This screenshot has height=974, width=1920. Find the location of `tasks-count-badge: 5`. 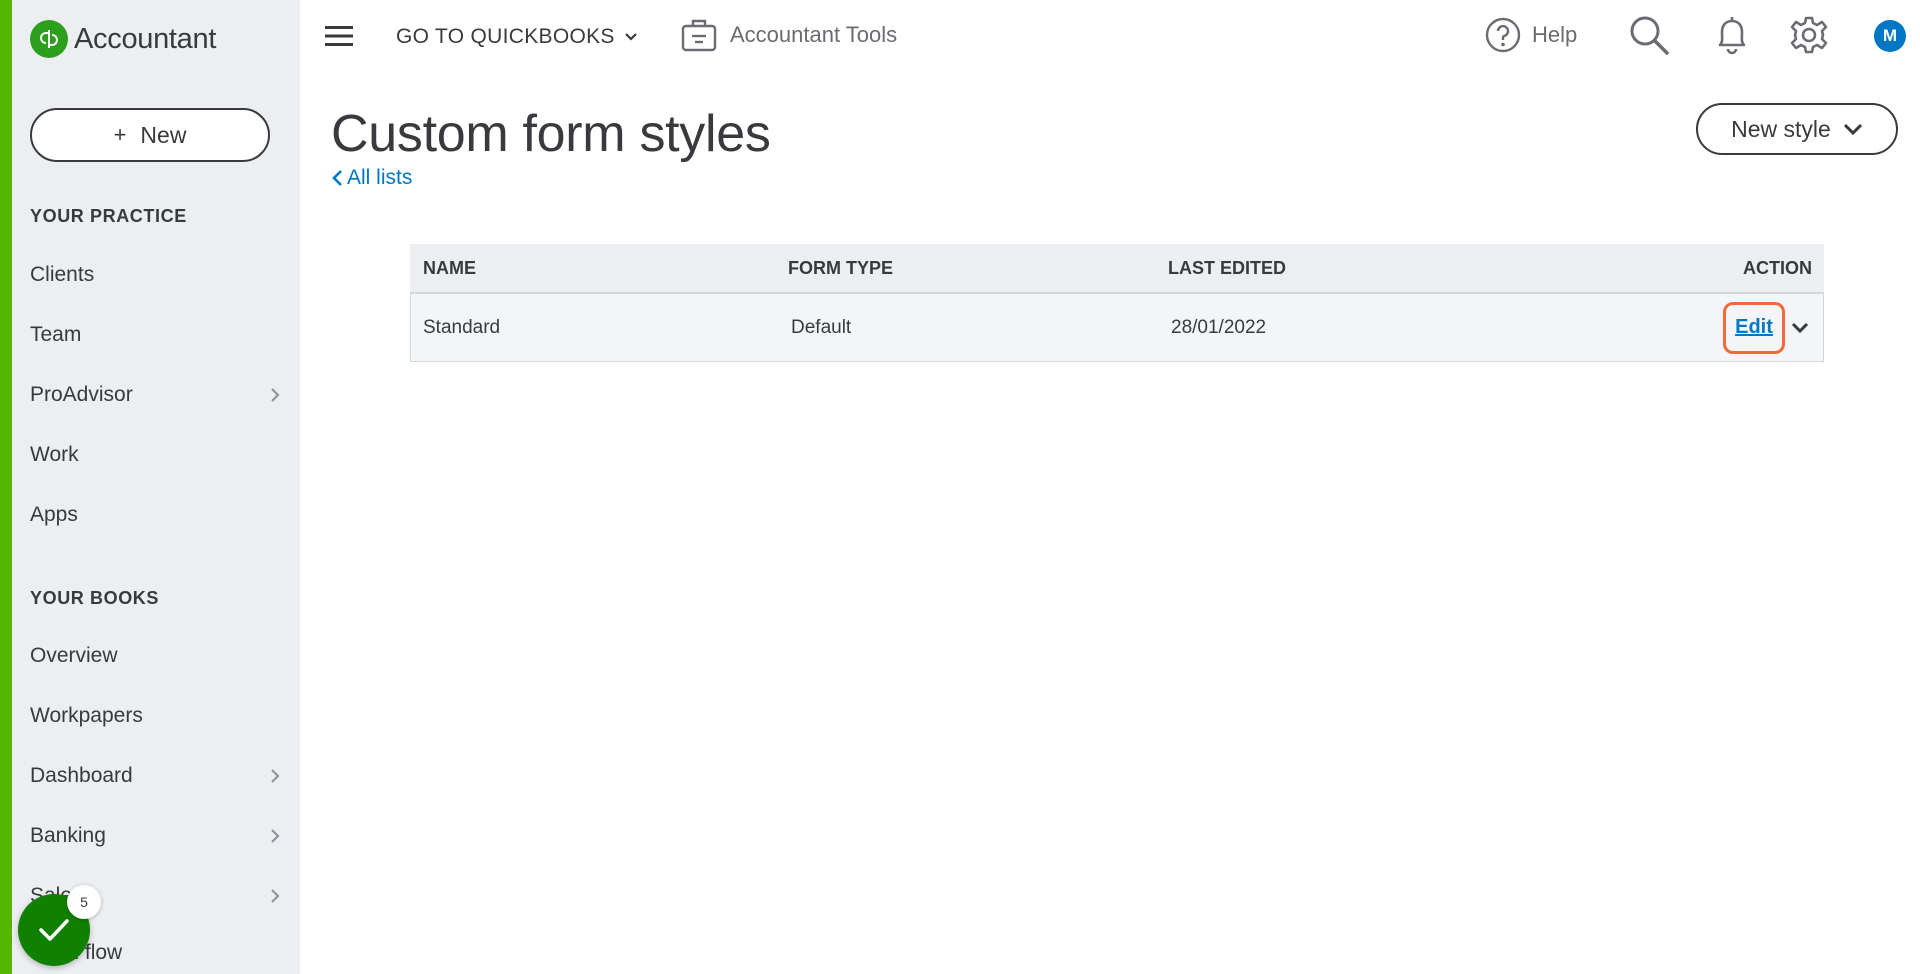

tasks-count-badge: 5 is located at coordinates (84, 902).